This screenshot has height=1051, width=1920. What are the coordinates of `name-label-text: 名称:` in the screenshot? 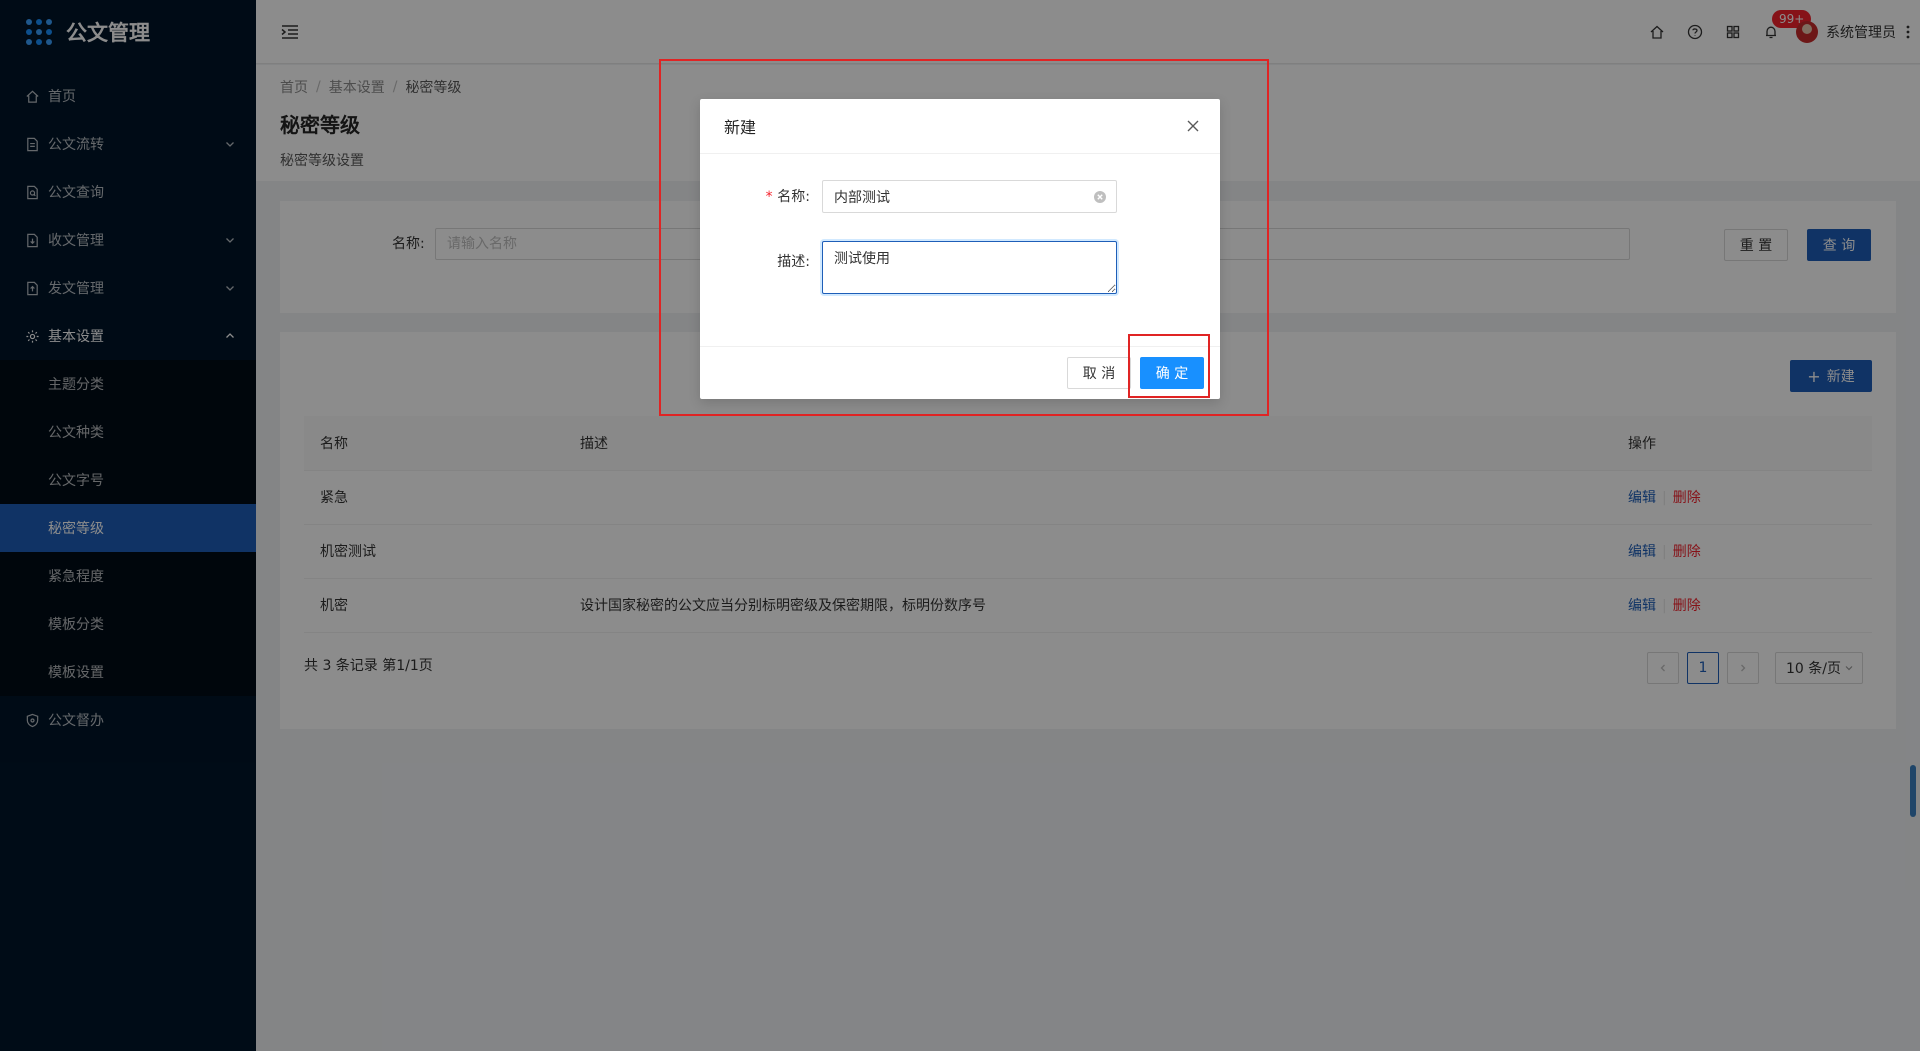 It's located at (793, 197).